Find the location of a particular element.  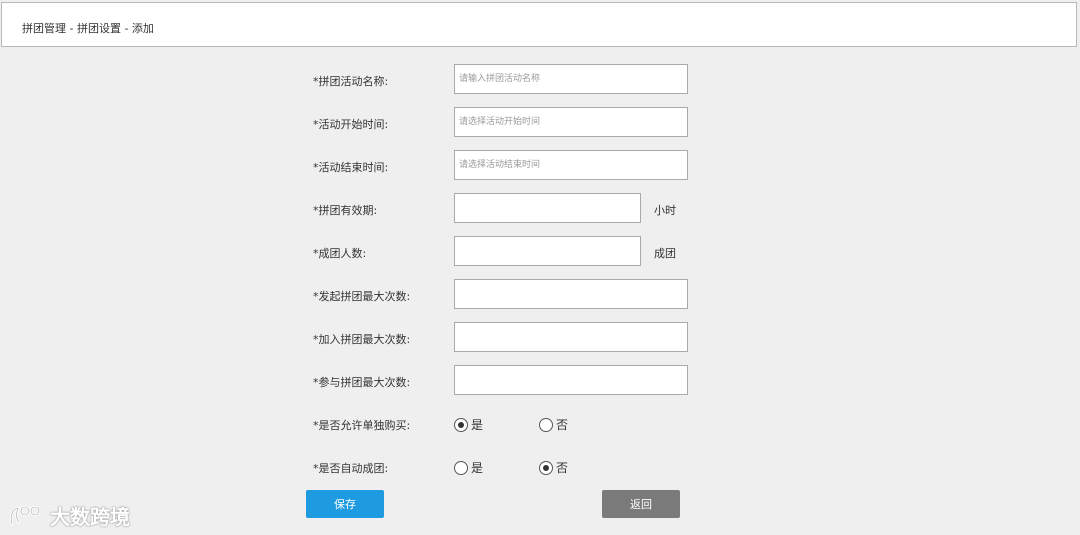

allow-single-yes-label: 是 is located at coordinates (477, 425).